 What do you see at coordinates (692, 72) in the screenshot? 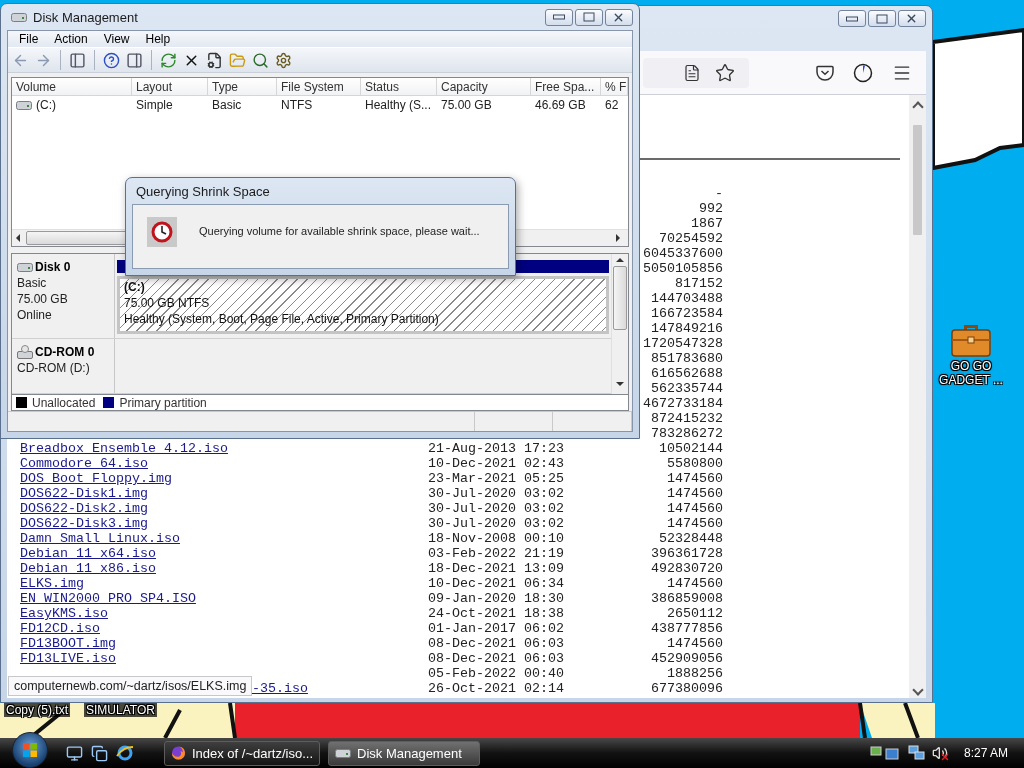
I see `reader-view-icon` at bounding box center [692, 72].